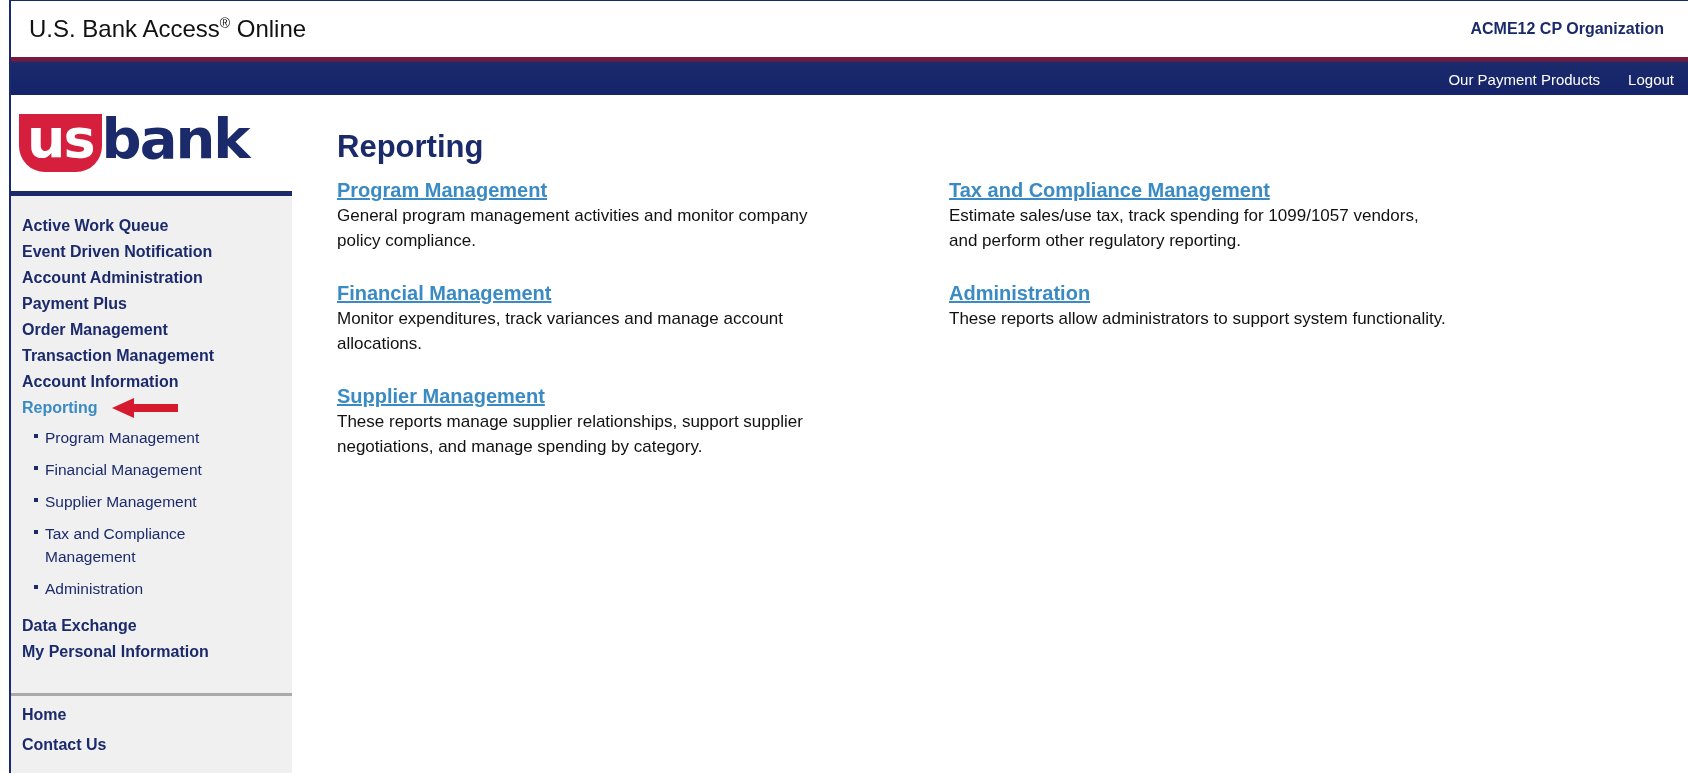  I want to click on category-description: These reports allow administrators to support system functionality., so click(1198, 319).